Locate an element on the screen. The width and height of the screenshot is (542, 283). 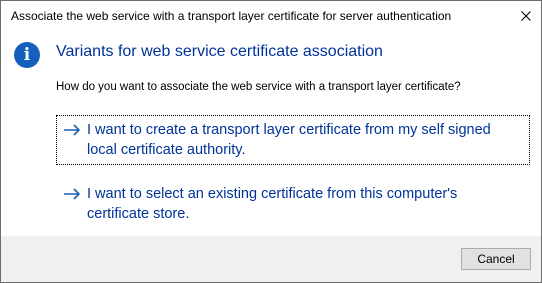
info-glyph: i is located at coordinates (27, 55).